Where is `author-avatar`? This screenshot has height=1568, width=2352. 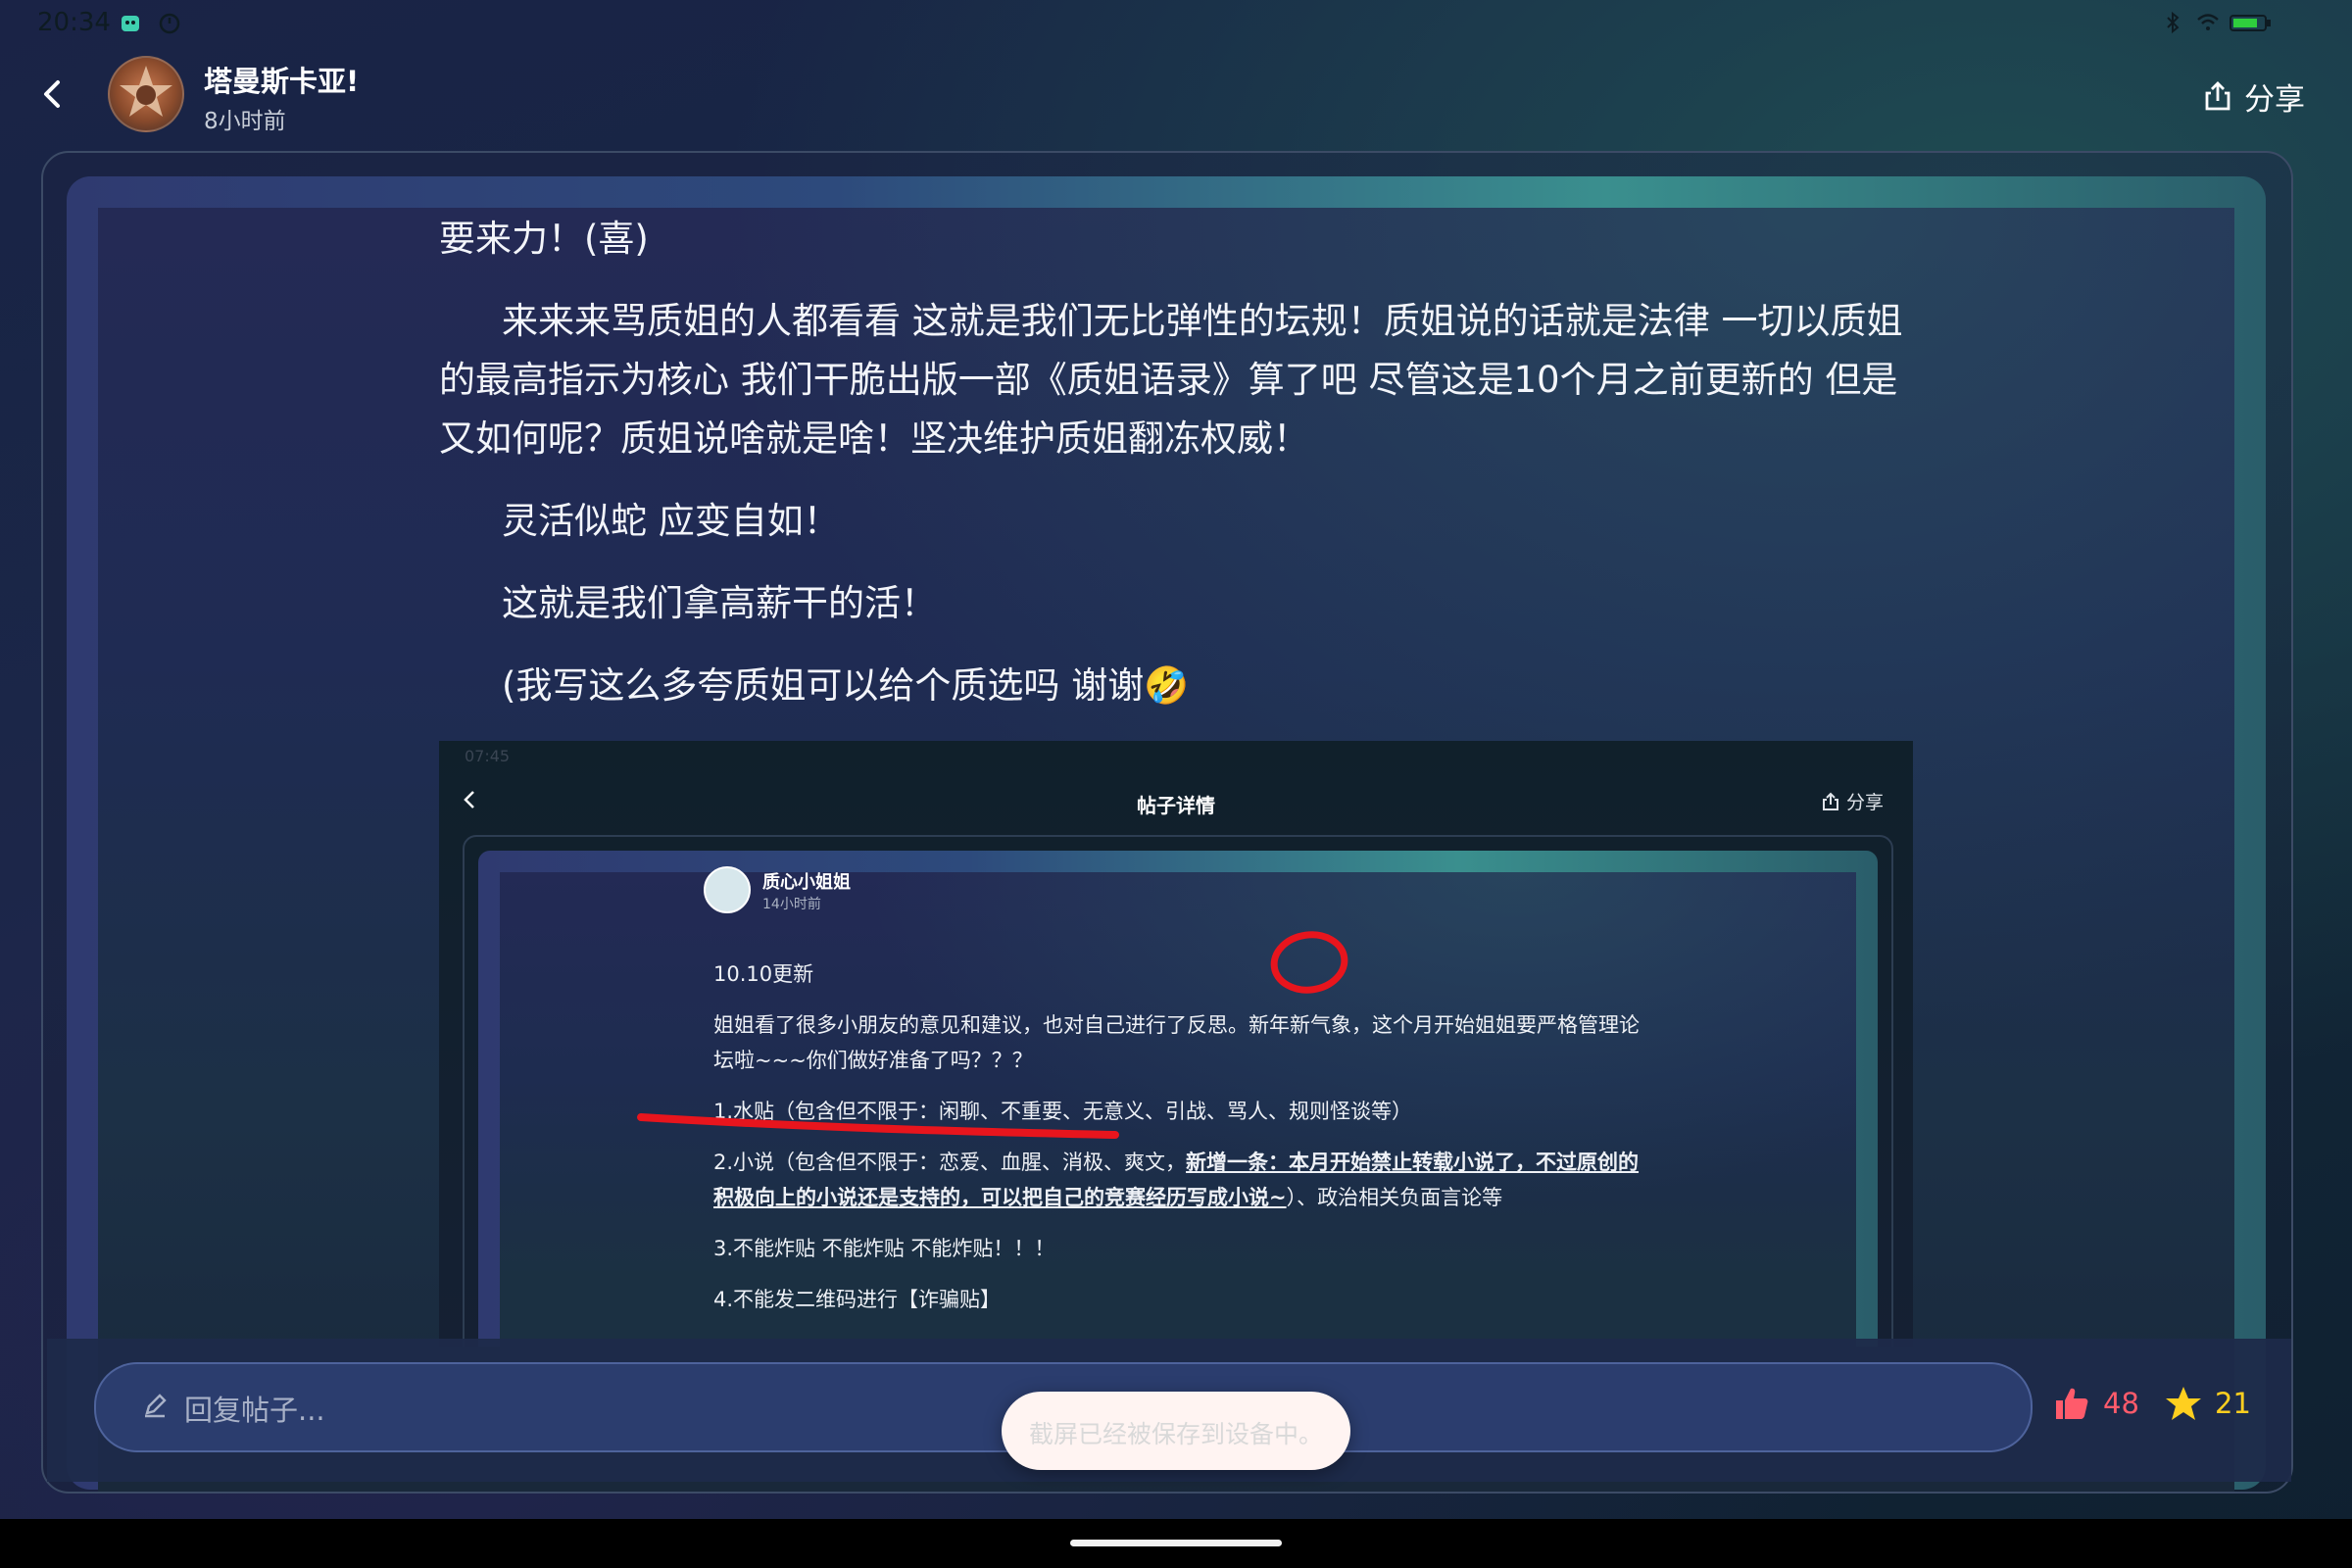 author-avatar is located at coordinates (146, 94).